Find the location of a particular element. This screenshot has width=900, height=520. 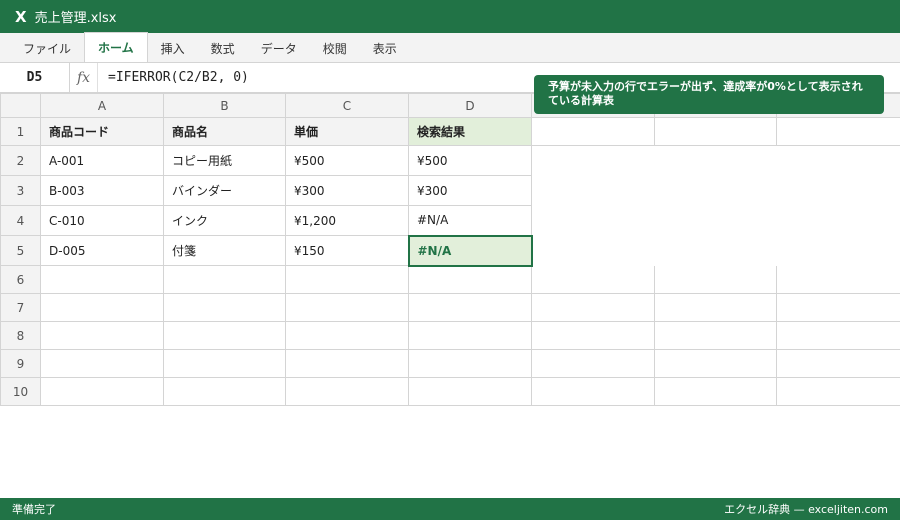

title-bar: X 売上管理.xlsx is located at coordinates (450, 16).